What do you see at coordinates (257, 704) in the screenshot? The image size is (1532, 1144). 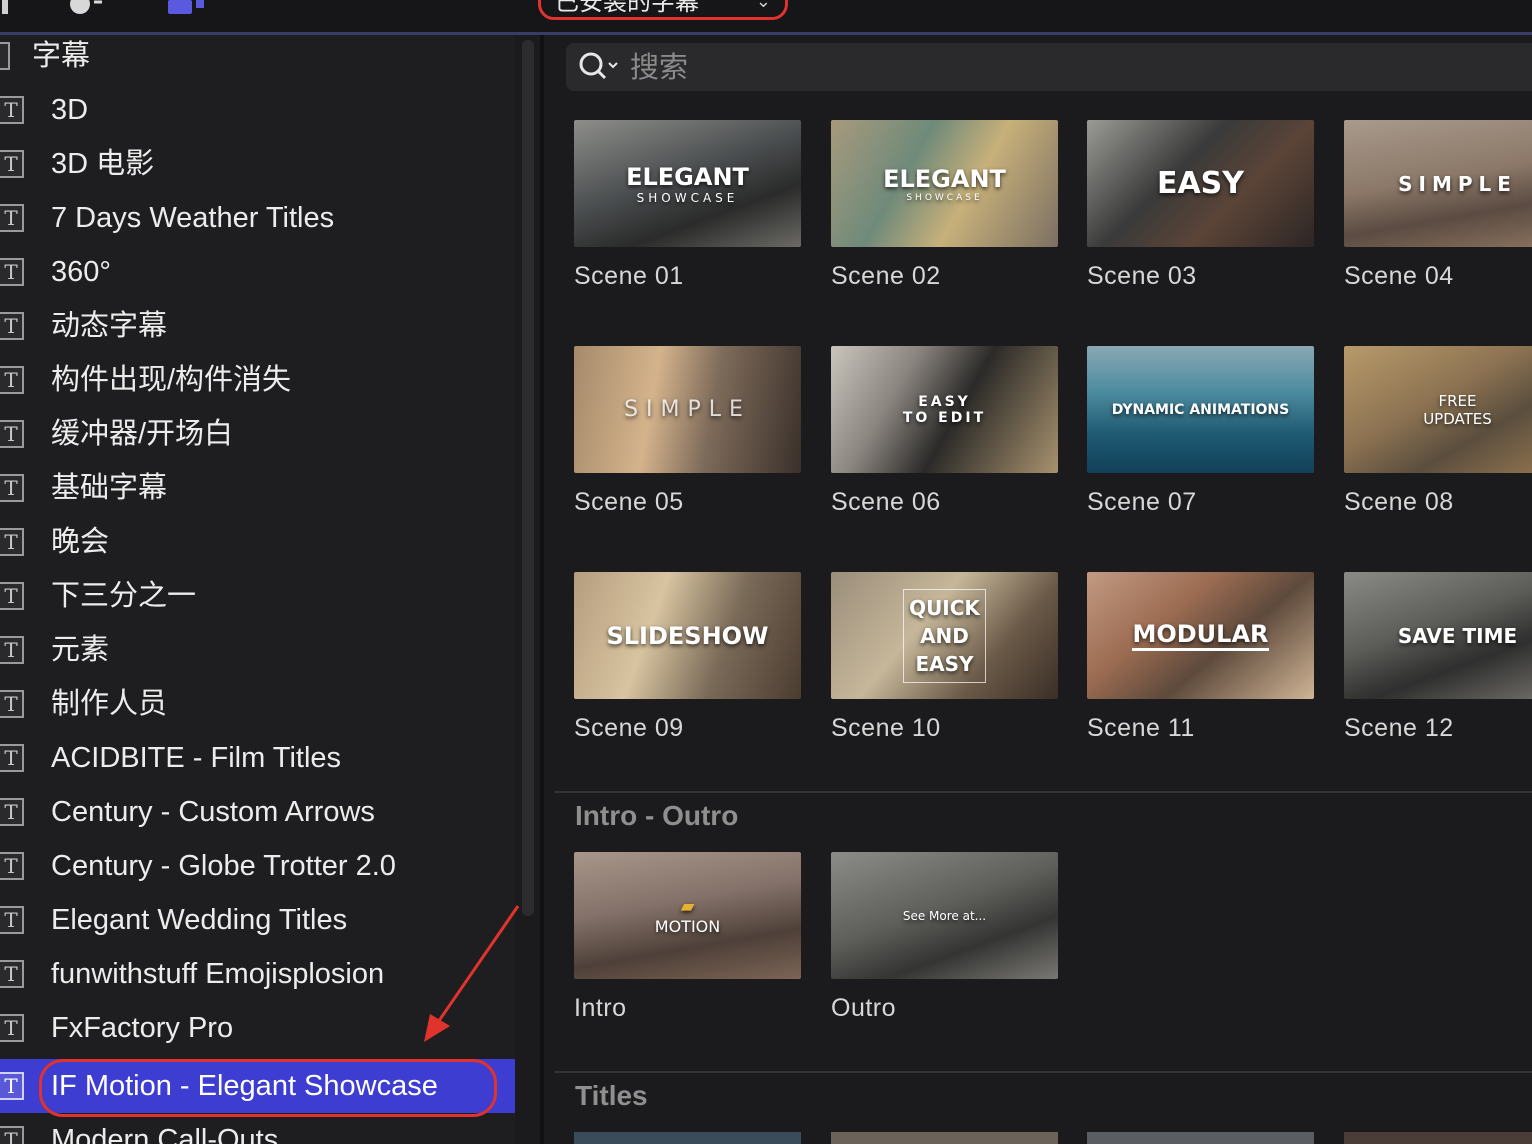 I see `sidebar-item-credits: T 制作人员` at bounding box center [257, 704].